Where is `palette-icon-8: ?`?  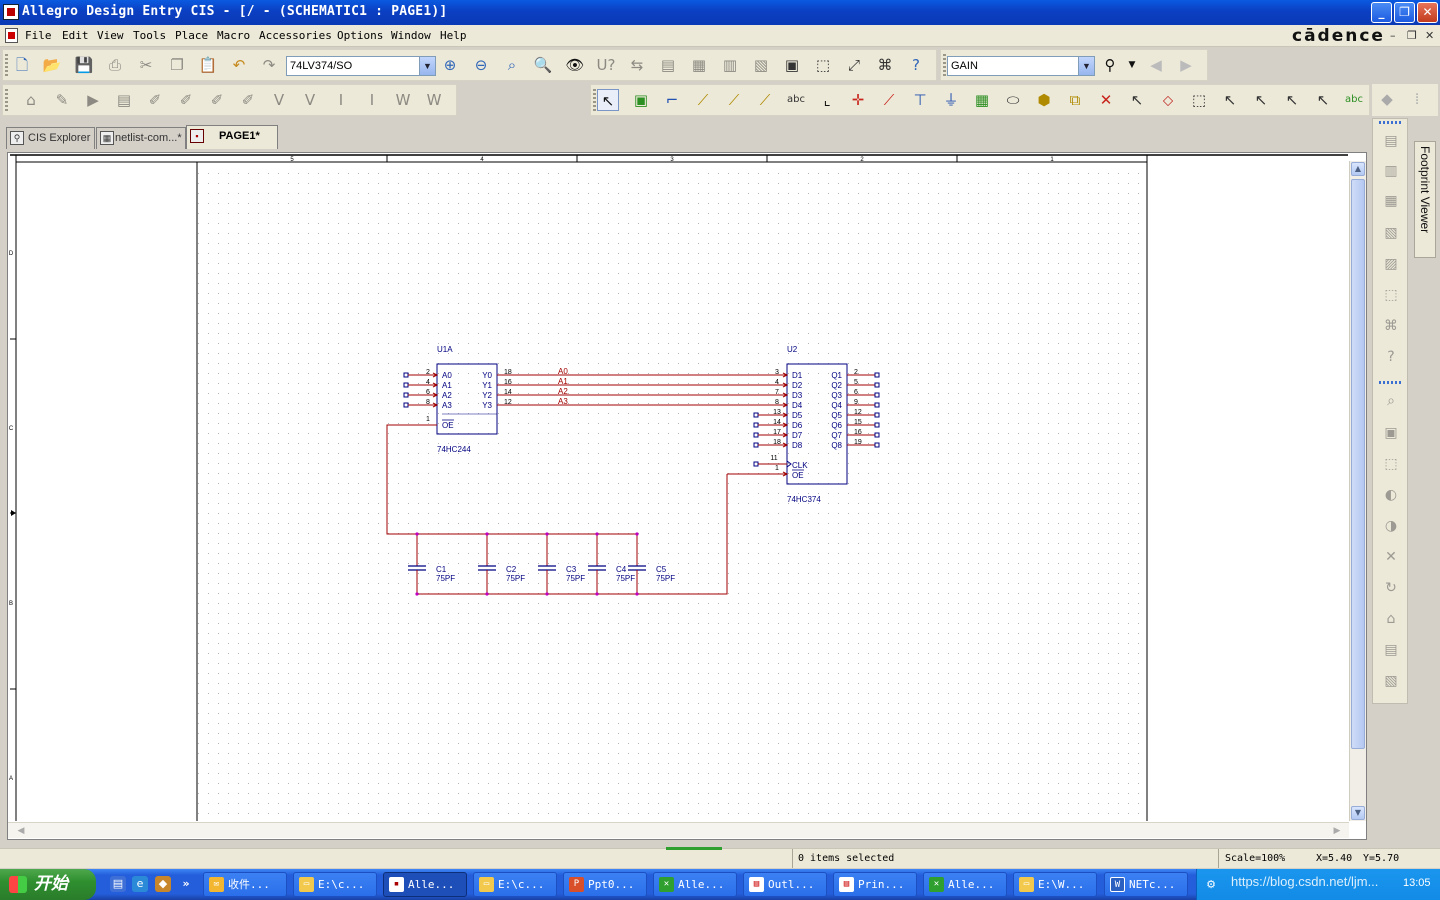
palette-icon-8: ? is located at coordinates (1391, 357).